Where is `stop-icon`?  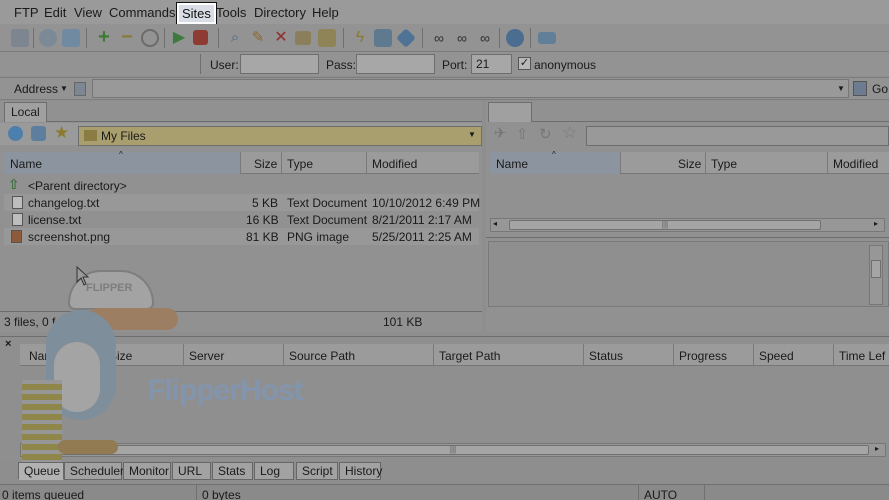 stop-icon is located at coordinates (200, 37).